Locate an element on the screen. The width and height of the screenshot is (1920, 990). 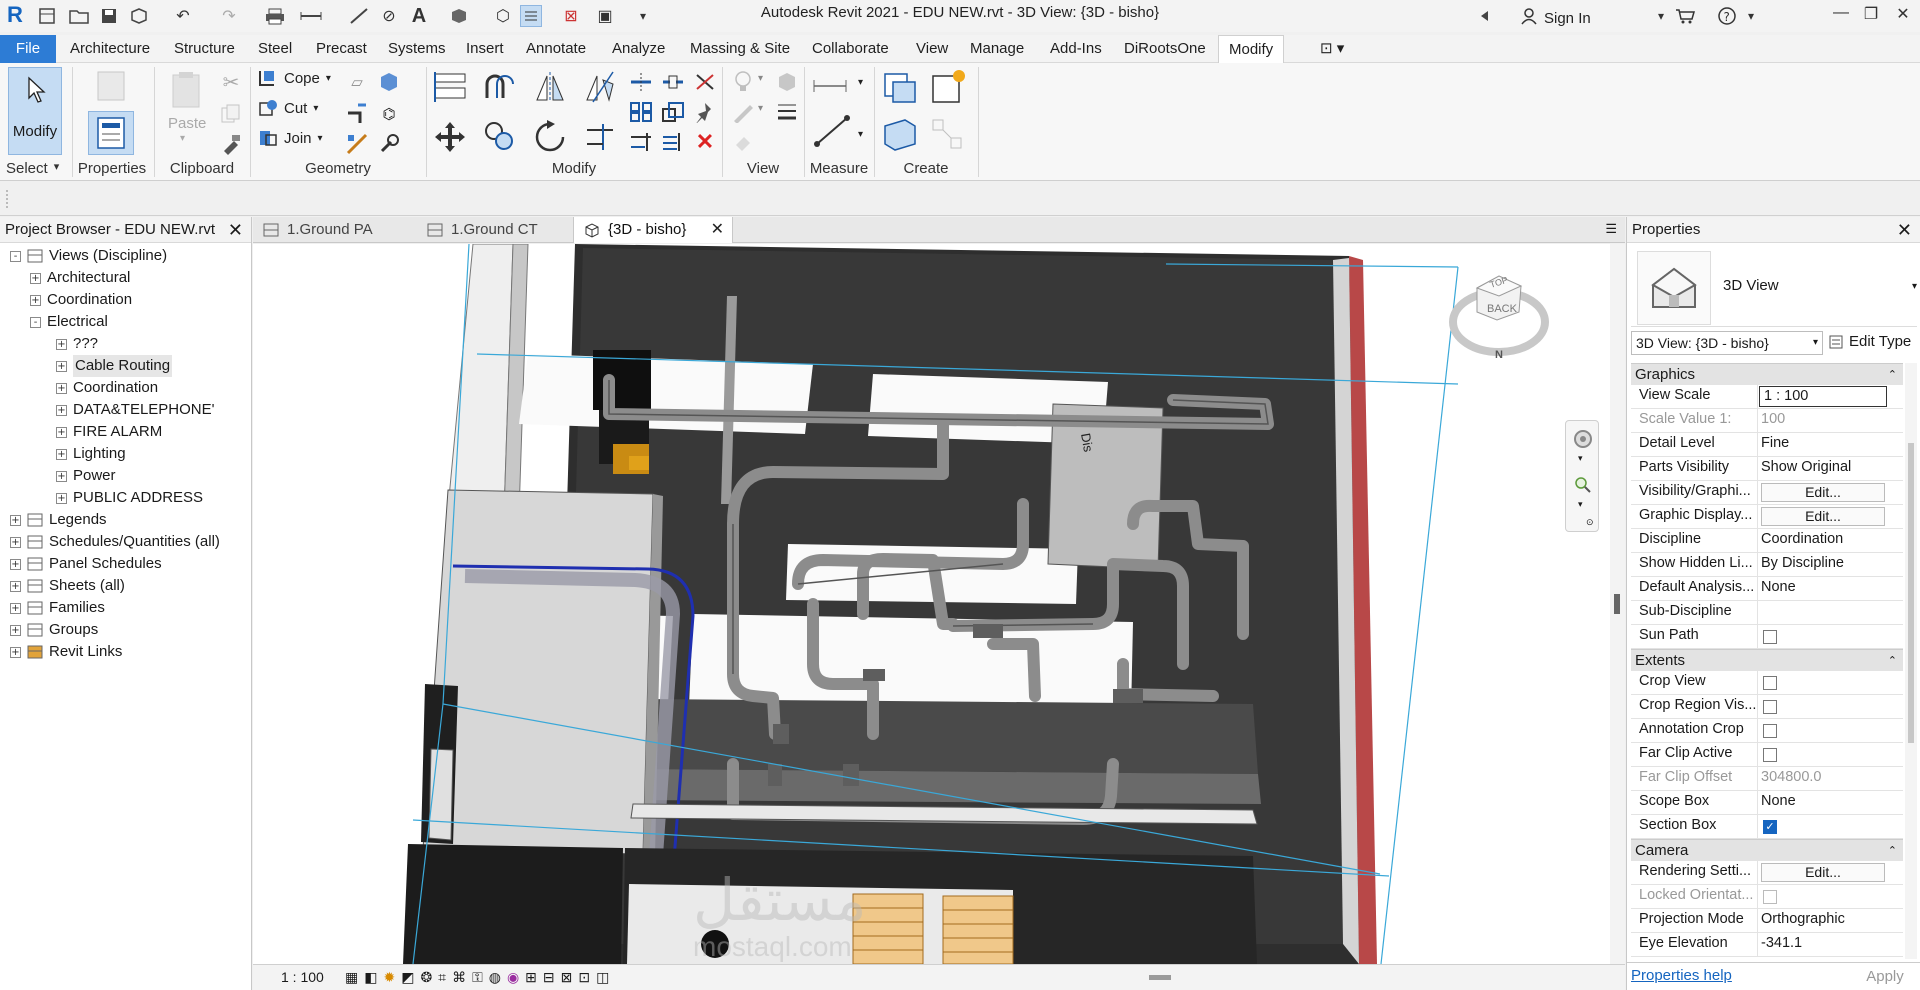
browser-item: +??? is located at coordinates (77, 344).